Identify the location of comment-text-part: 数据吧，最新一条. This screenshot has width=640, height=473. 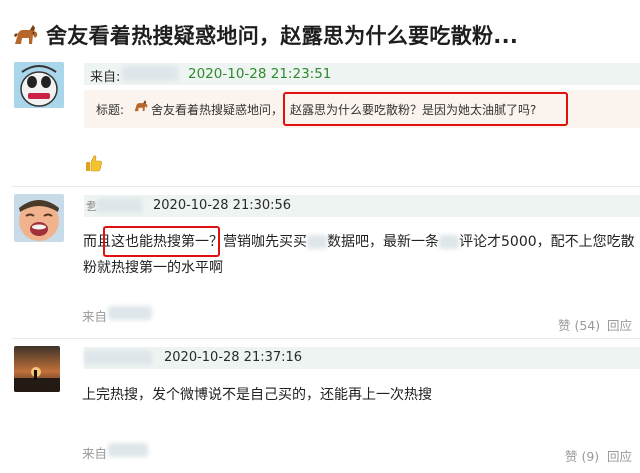
(383, 242).